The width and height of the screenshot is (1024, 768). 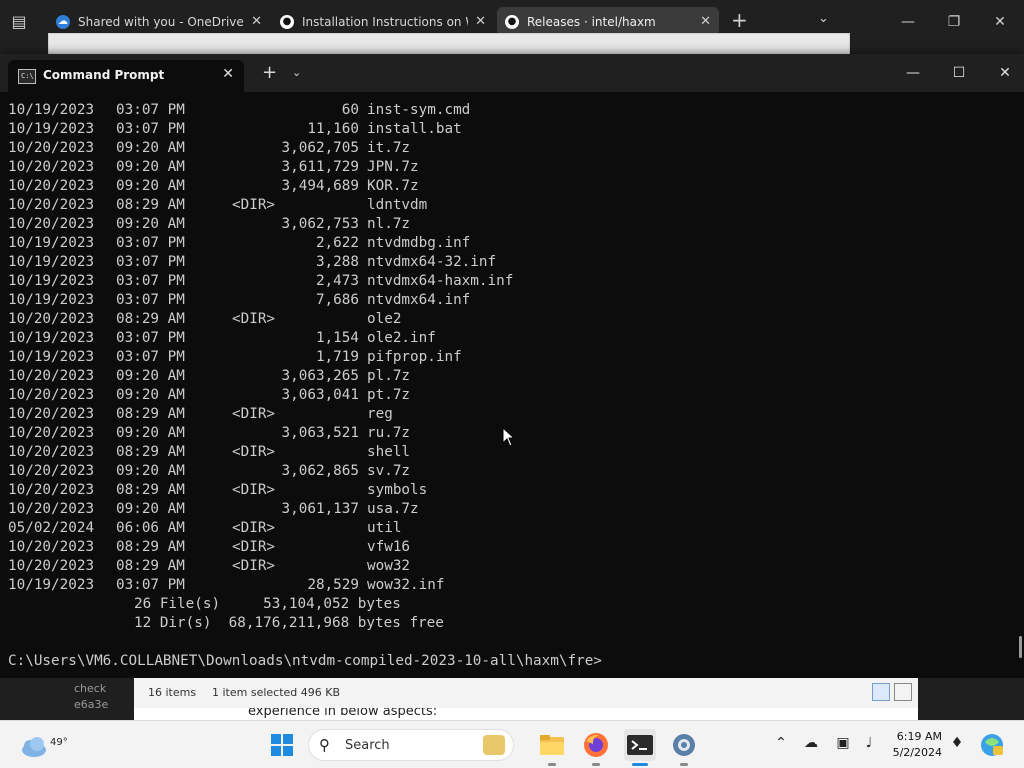 What do you see at coordinates (957, 743) in the screenshot?
I see `notification-bell-icon: ♦` at bounding box center [957, 743].